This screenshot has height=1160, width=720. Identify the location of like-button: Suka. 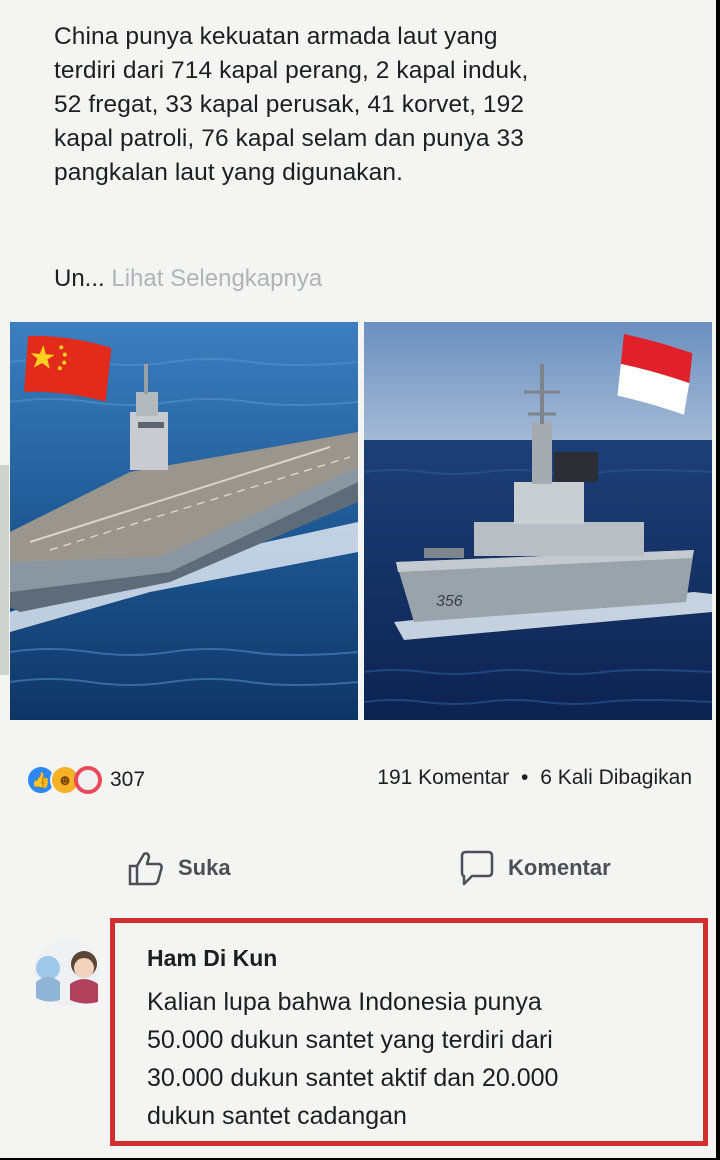
(178, 868).